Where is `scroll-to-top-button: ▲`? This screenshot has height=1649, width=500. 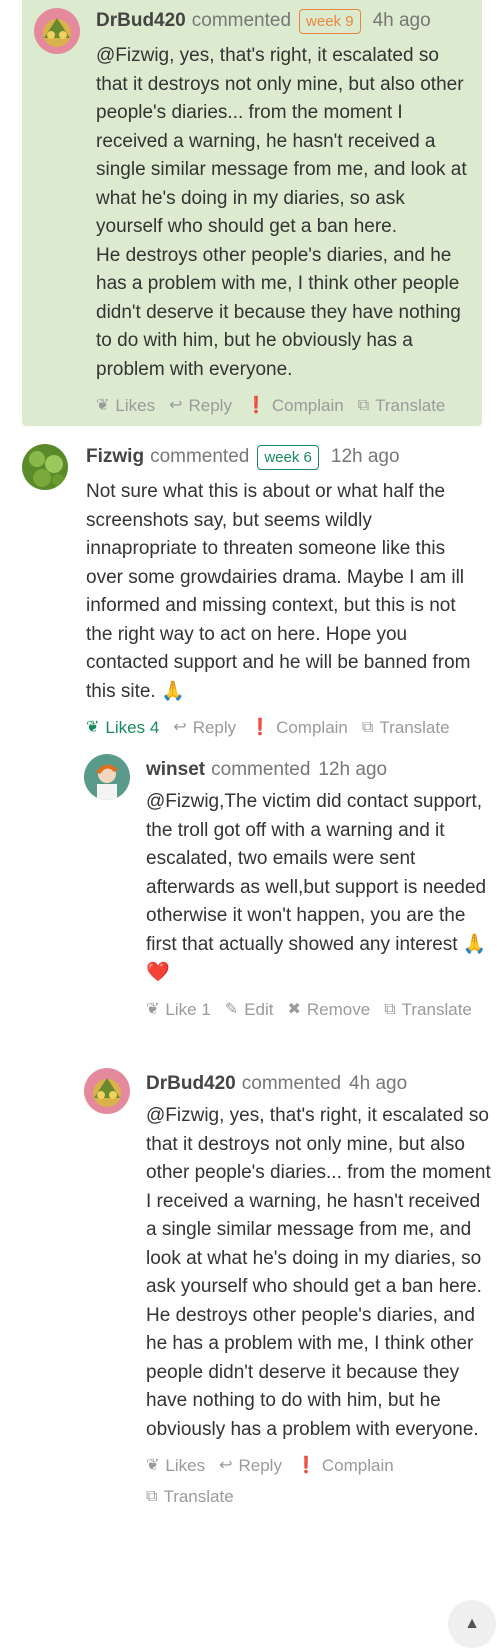
scroll-to-top-button: ▲ is located at coordinates (472, 1624).